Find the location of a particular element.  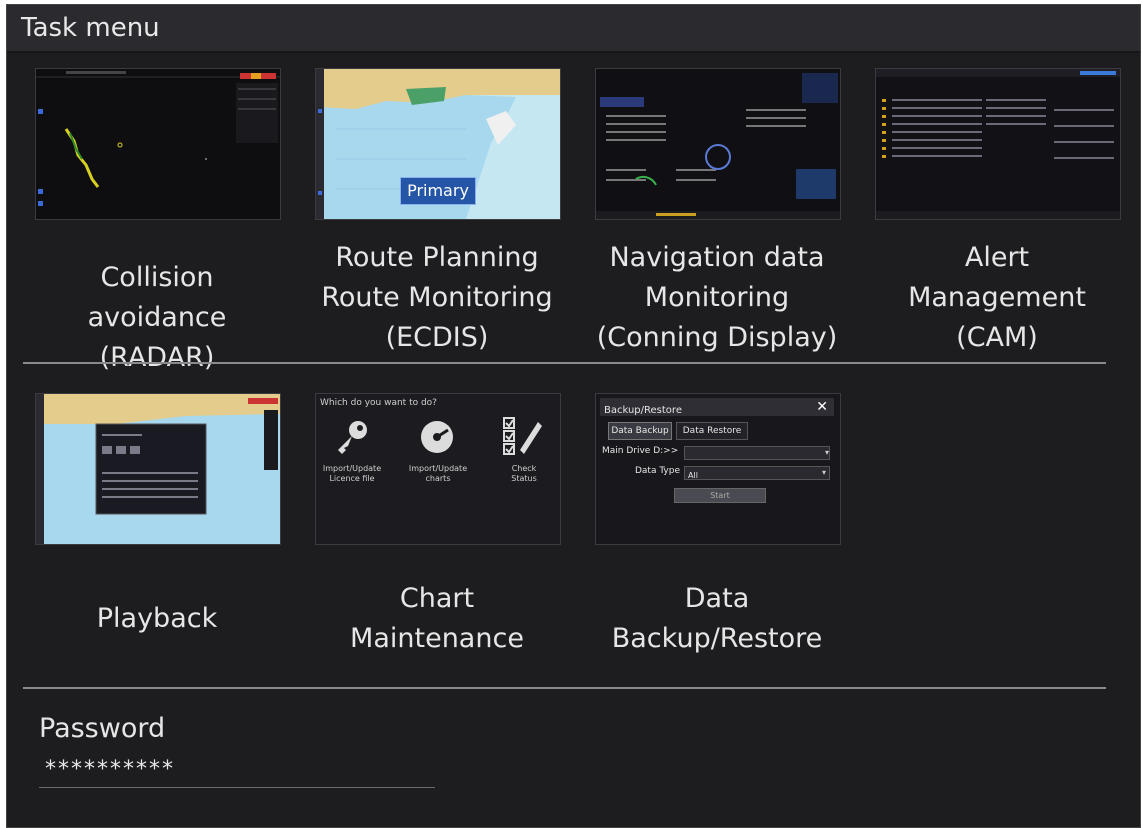

checklist-icon is located at coordinates (522, 436).